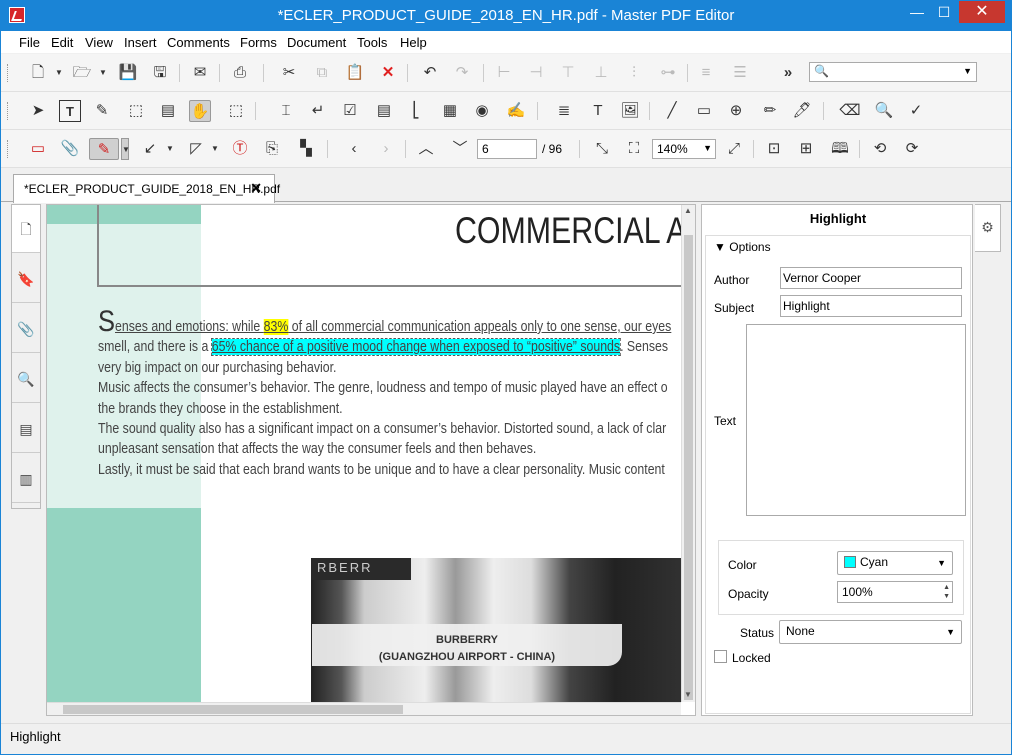 This screenshot has width=1012, height=755. Describe the element at coordinates (806, 149) in the screenshot. I see `fit-visible-icon: ⊞` at that location.